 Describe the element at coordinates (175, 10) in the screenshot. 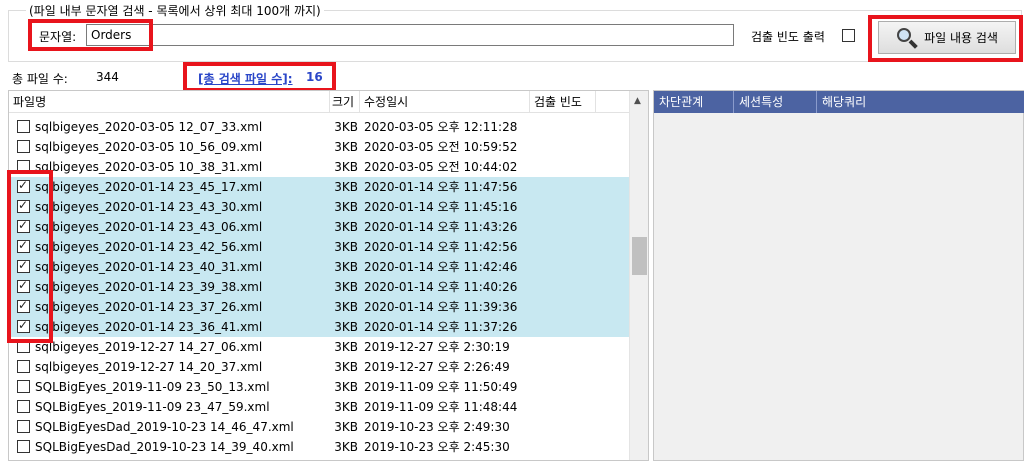

I see `search-group-title: (파일 내부 문자열 검색 - 목록에서 상위 최대 100개 까지)` at that location.